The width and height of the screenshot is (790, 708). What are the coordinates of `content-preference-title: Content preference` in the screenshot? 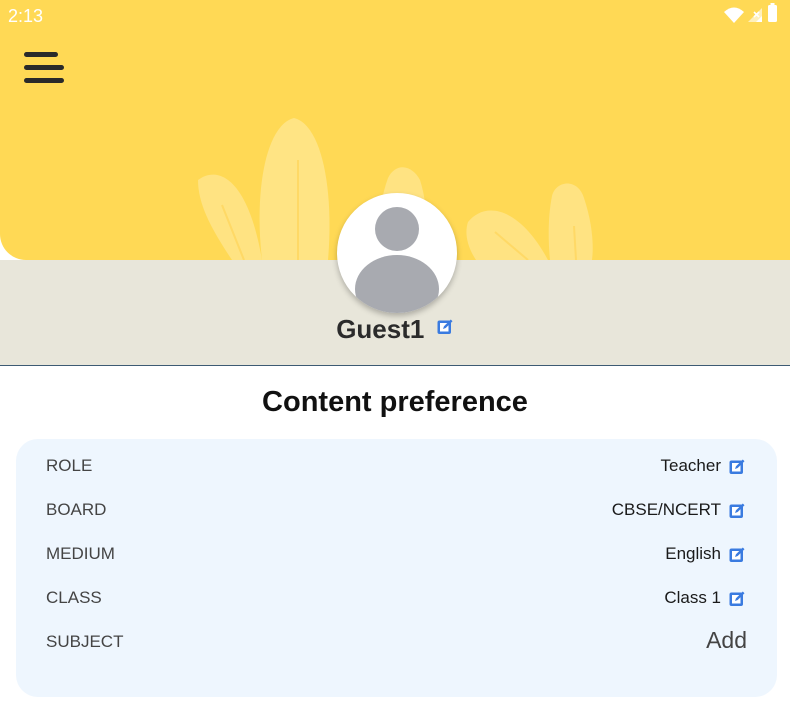 It's located at (395, 402).